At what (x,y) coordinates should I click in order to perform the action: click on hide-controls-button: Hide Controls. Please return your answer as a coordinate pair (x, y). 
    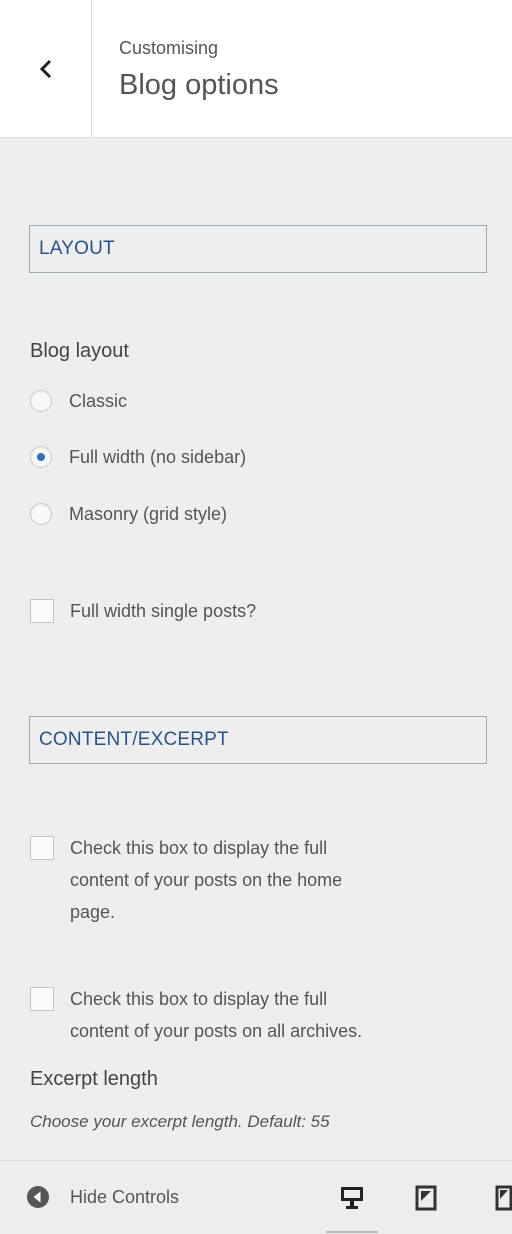
    Looking at the image, I should click on (102, 1197).